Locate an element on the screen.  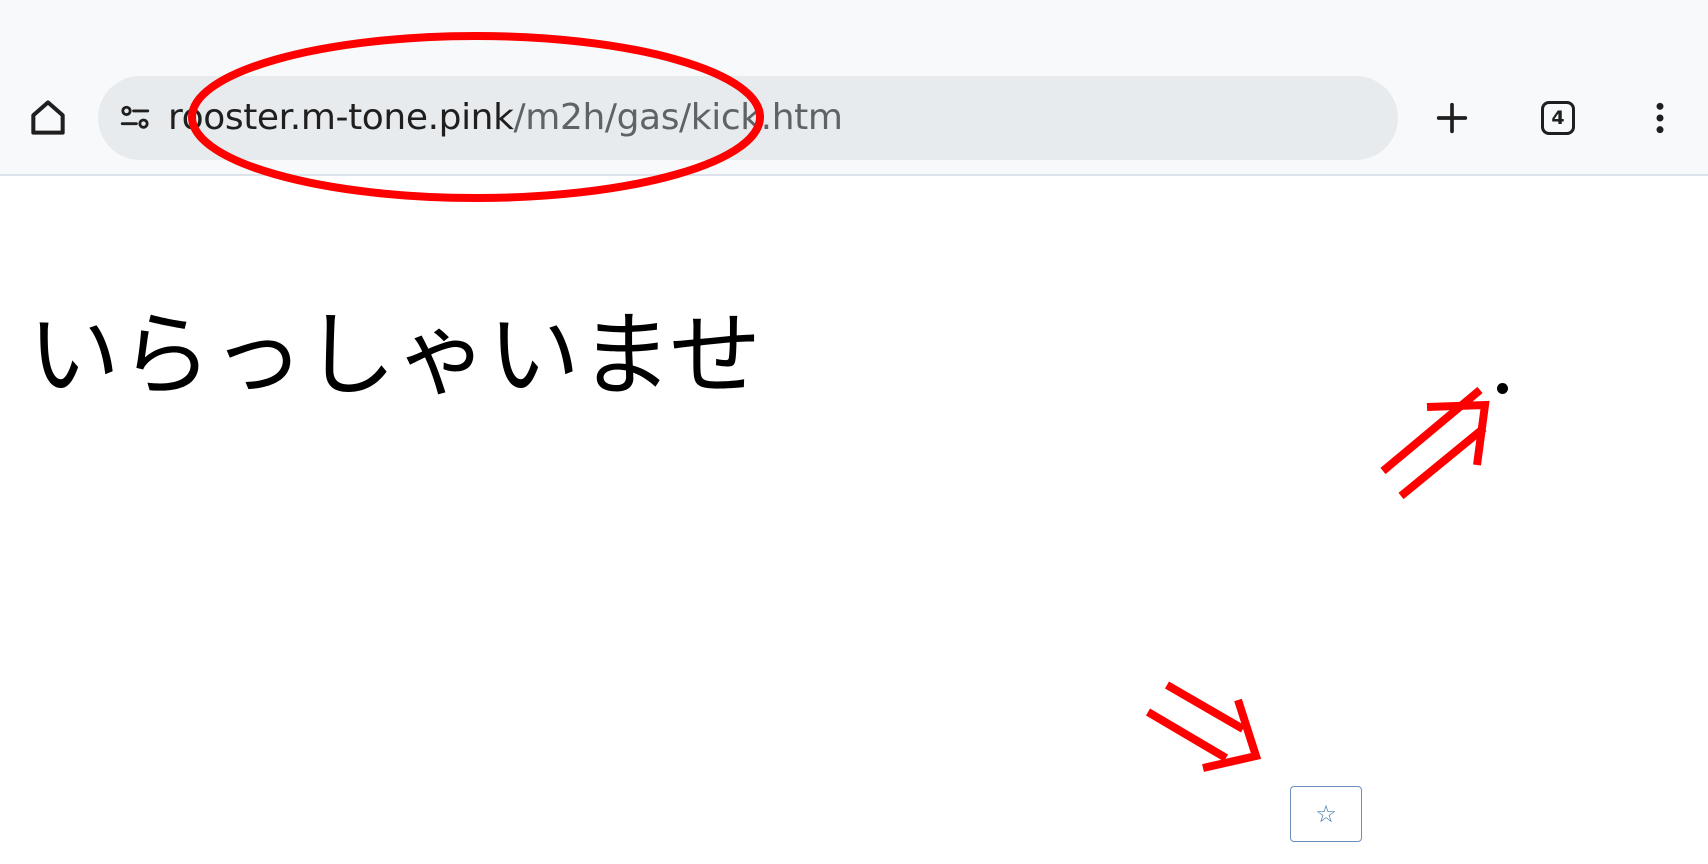
tab-count: 4 is located at coordinates (1558, 118).